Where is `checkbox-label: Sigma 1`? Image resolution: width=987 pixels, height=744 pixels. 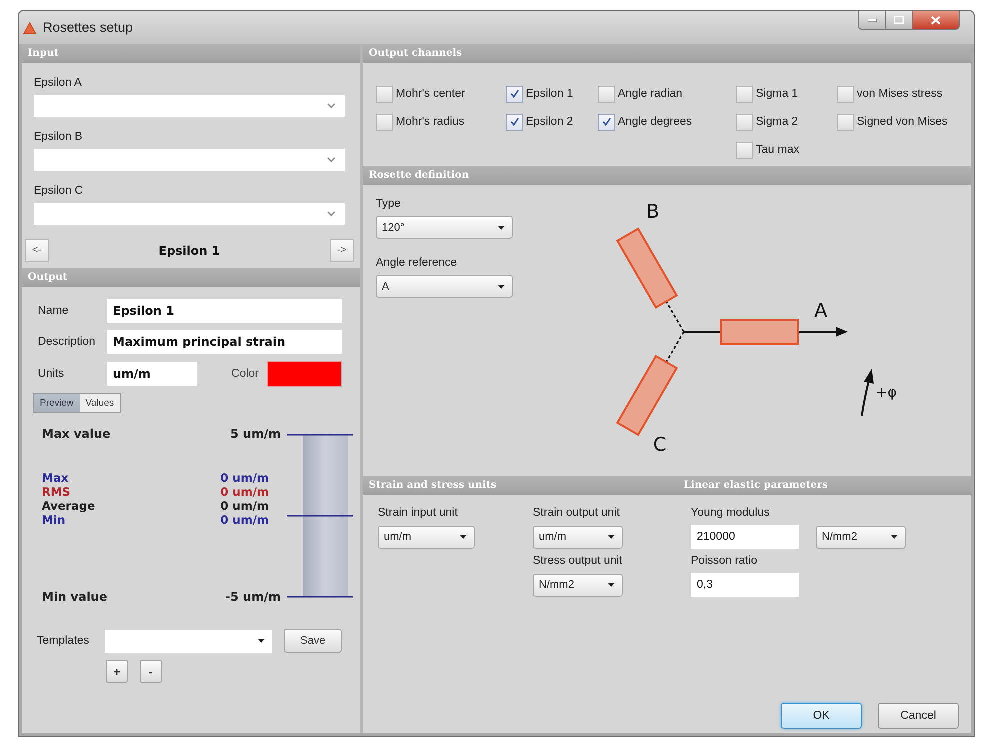 checkbox-label: Sigma 1 is located at coordinates (777, 94).